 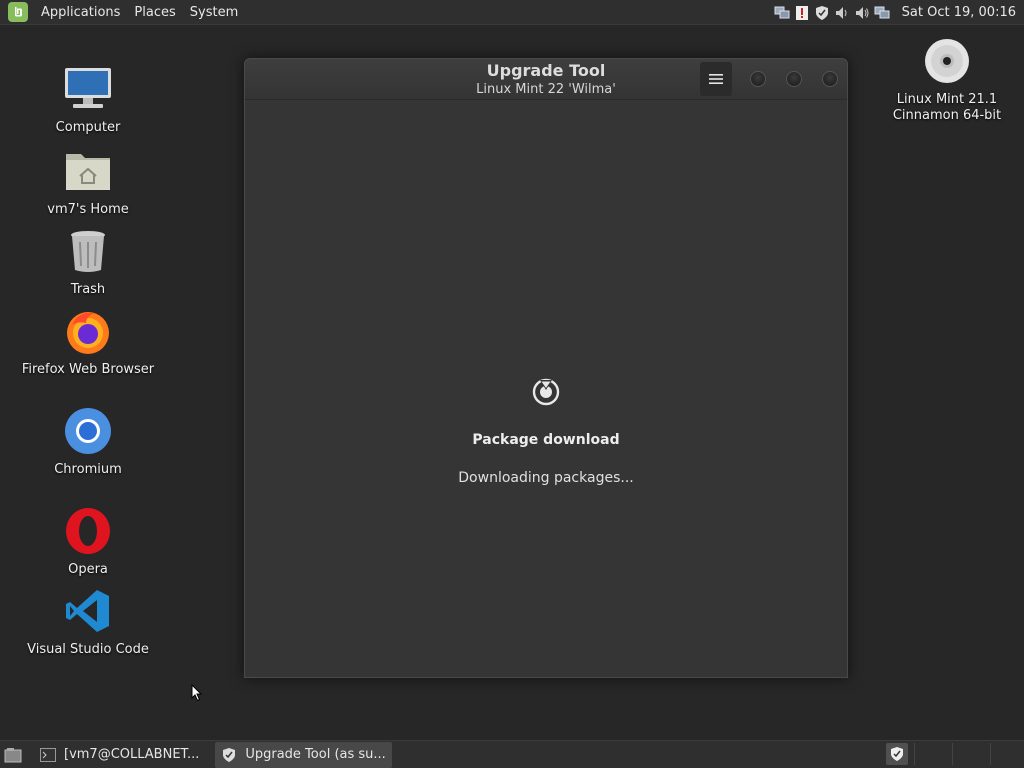 What do you see at coordinates (88, 569) in the screenshot?
I see `desktop-icon-label: Opera` at bounding box center [88, 569].